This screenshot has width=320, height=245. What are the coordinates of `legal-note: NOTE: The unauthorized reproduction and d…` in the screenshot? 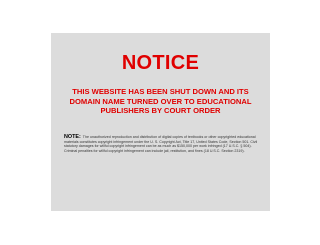 It's located at (161, 143).